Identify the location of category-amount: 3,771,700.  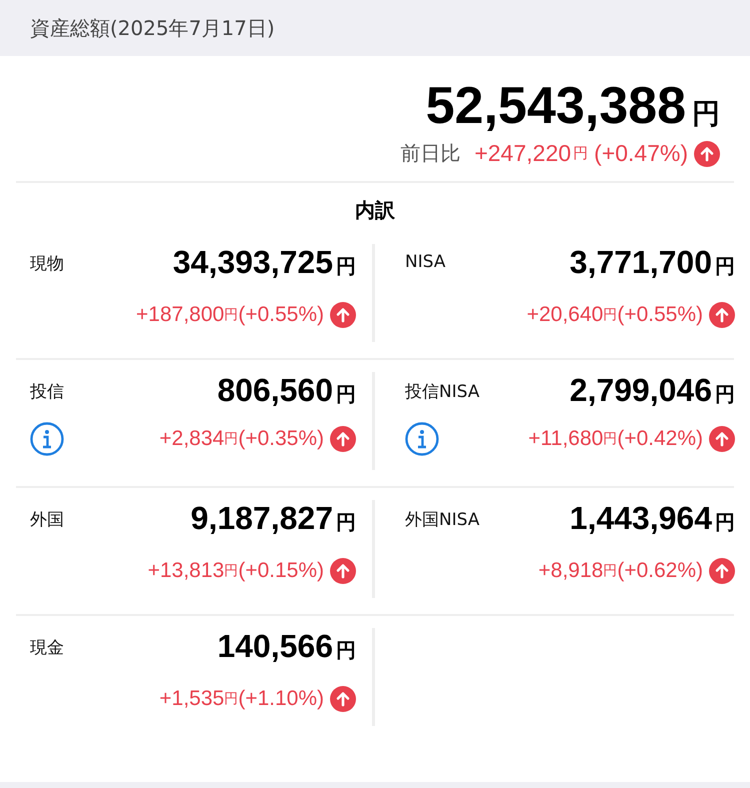
(641, 262).